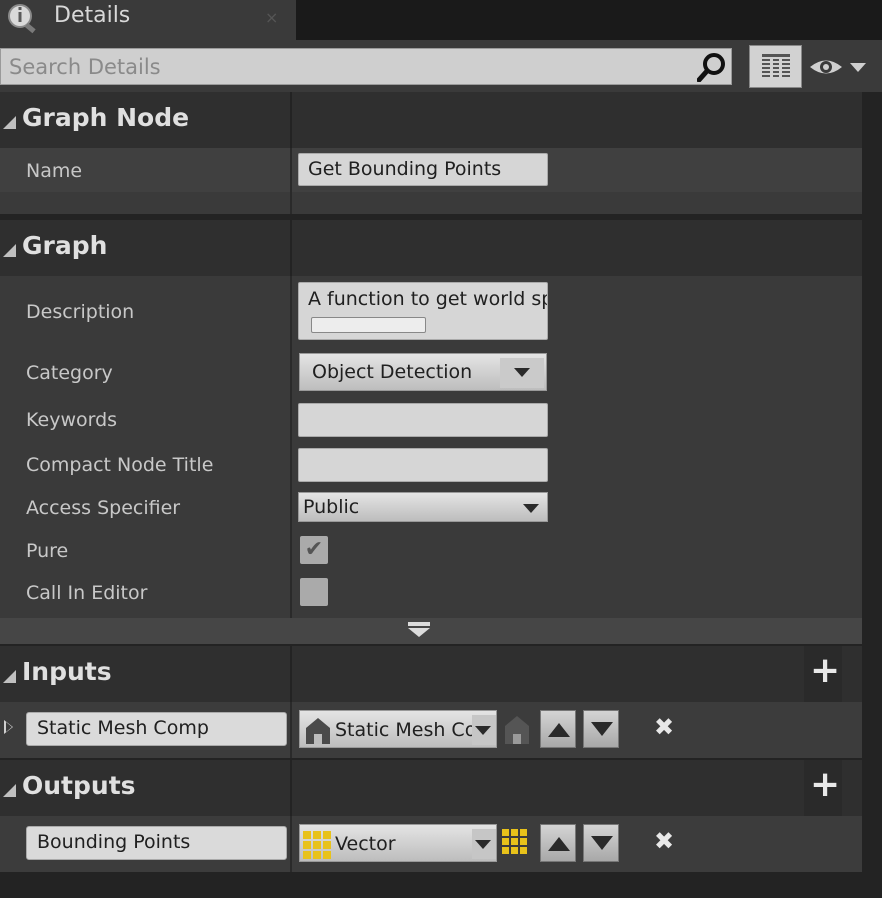 Image resolution: width=882 pixels, height=898 pixels. What do you see at coordinates (346, 66) in the screenshot?
I see `search-input` at bounding box center [346, 66].